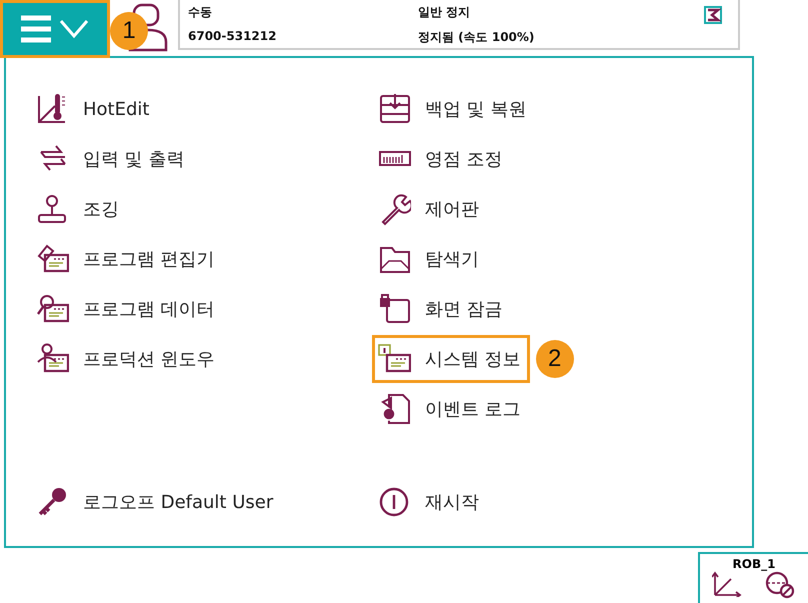 This screenshot has width=808, height=603. I want to click on user-icon, so click(148, 27).